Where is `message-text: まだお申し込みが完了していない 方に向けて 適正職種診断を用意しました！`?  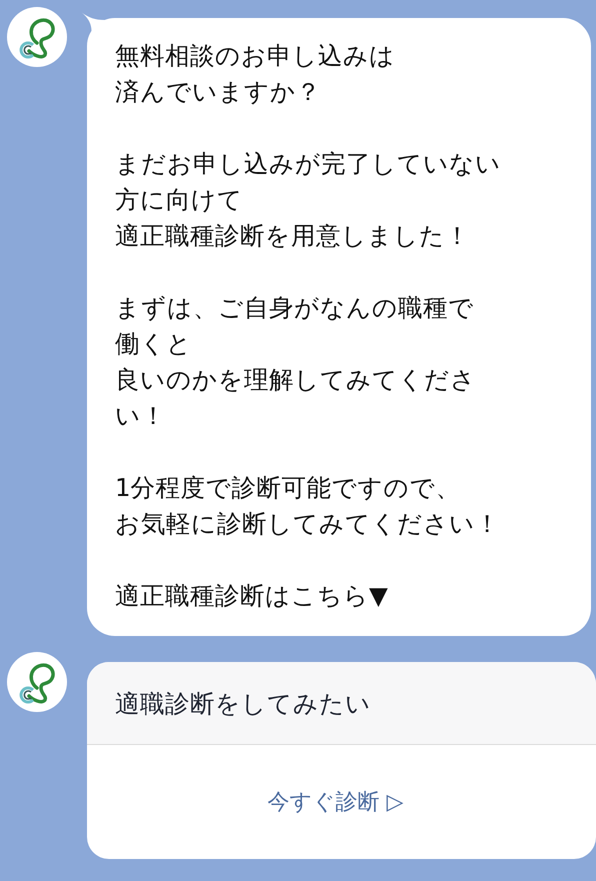
message-text: まだお申し込みが完了していない 方に向けて 適正職種診断を用意しました！ is located at coordinates (308, 200).